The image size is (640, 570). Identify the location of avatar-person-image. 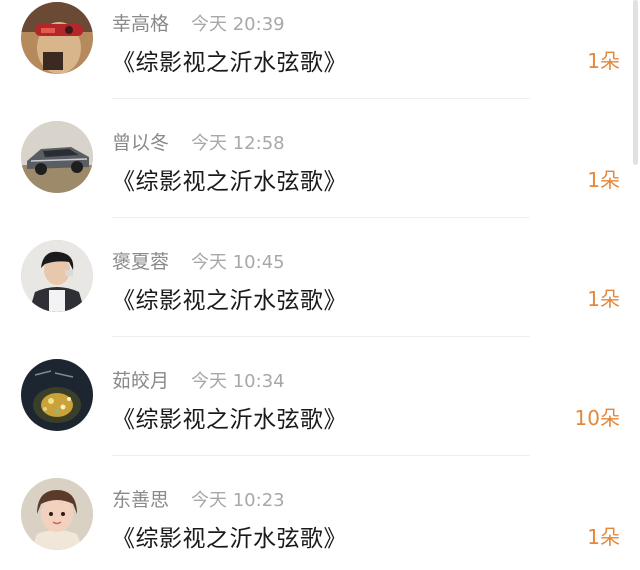
(57, 276).